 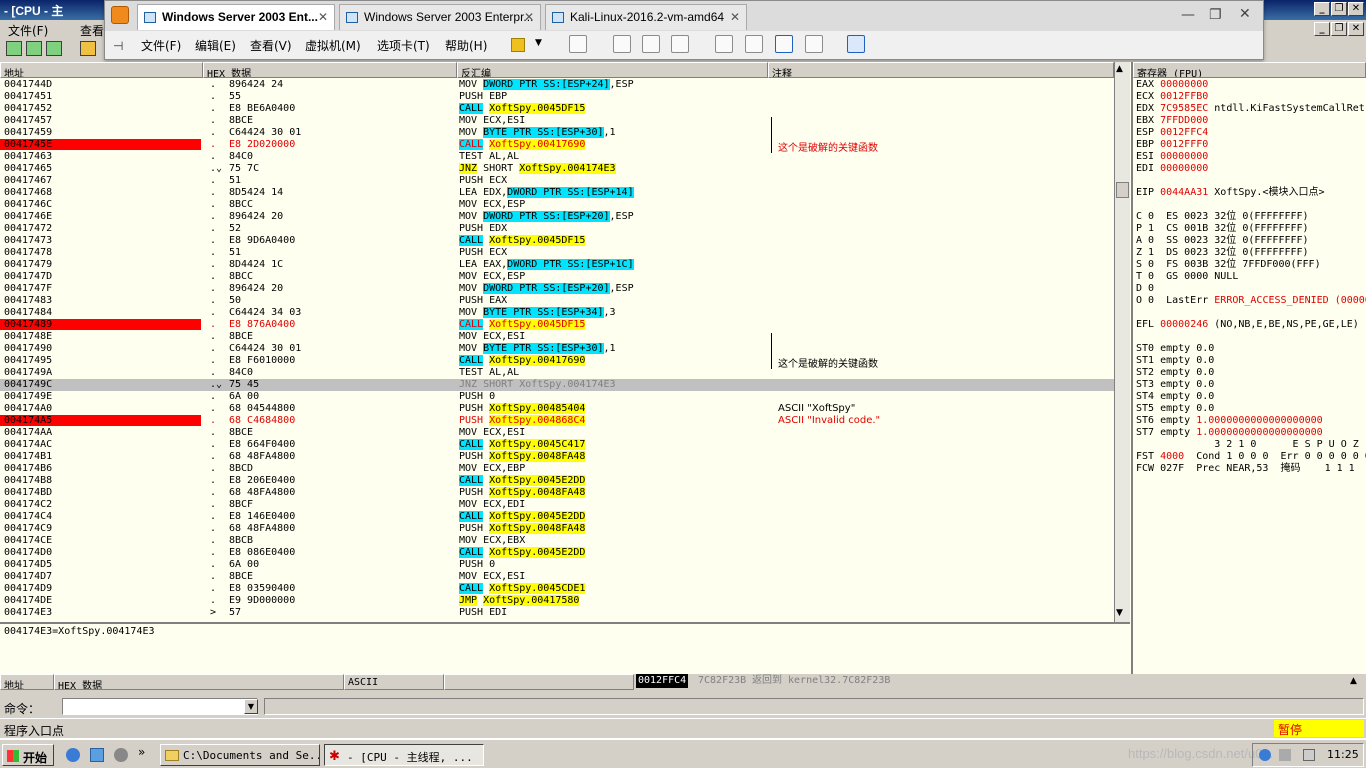 What do you see at coordinates (1322, 9) in the screenshot?
I see `minimize-button: _` at bounding box center [1322, 9].